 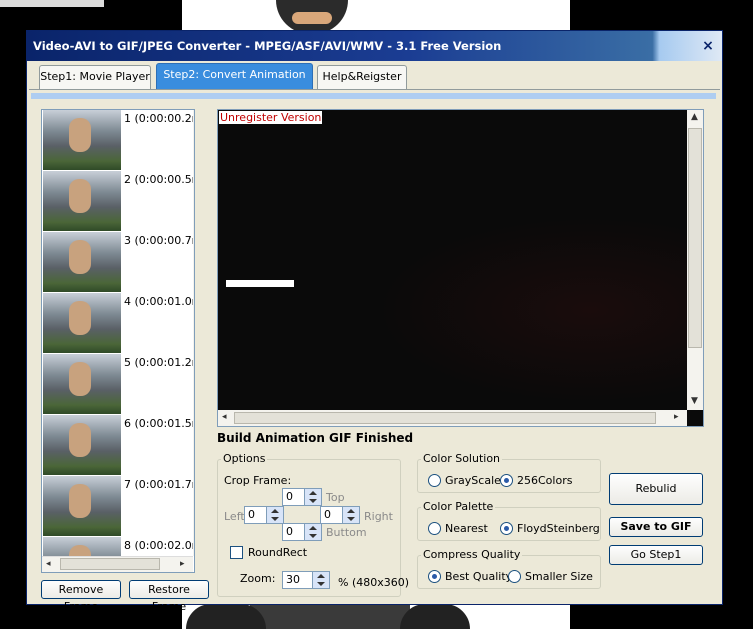 What do you see at coordinates (289, 531) in the screenshot?
I see `crop-bottom-value: 0` at bounding box center [289, 531].